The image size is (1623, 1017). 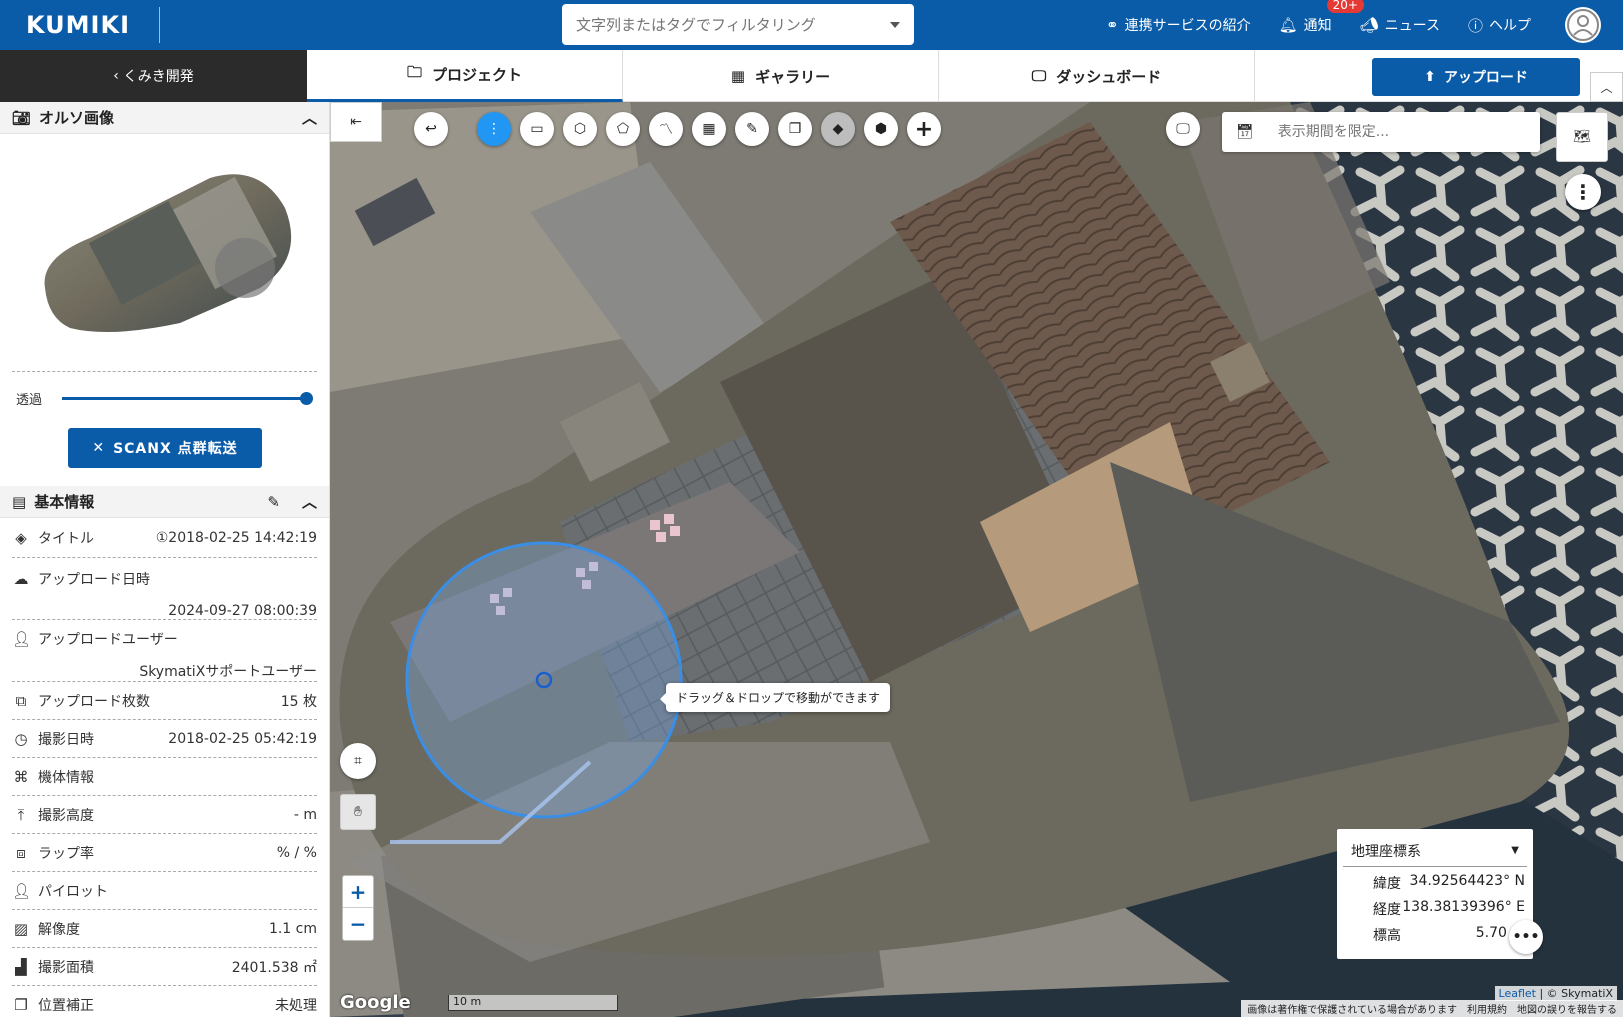 I want to click on app-logo: KUMIKI, so click(x=80, y=25).